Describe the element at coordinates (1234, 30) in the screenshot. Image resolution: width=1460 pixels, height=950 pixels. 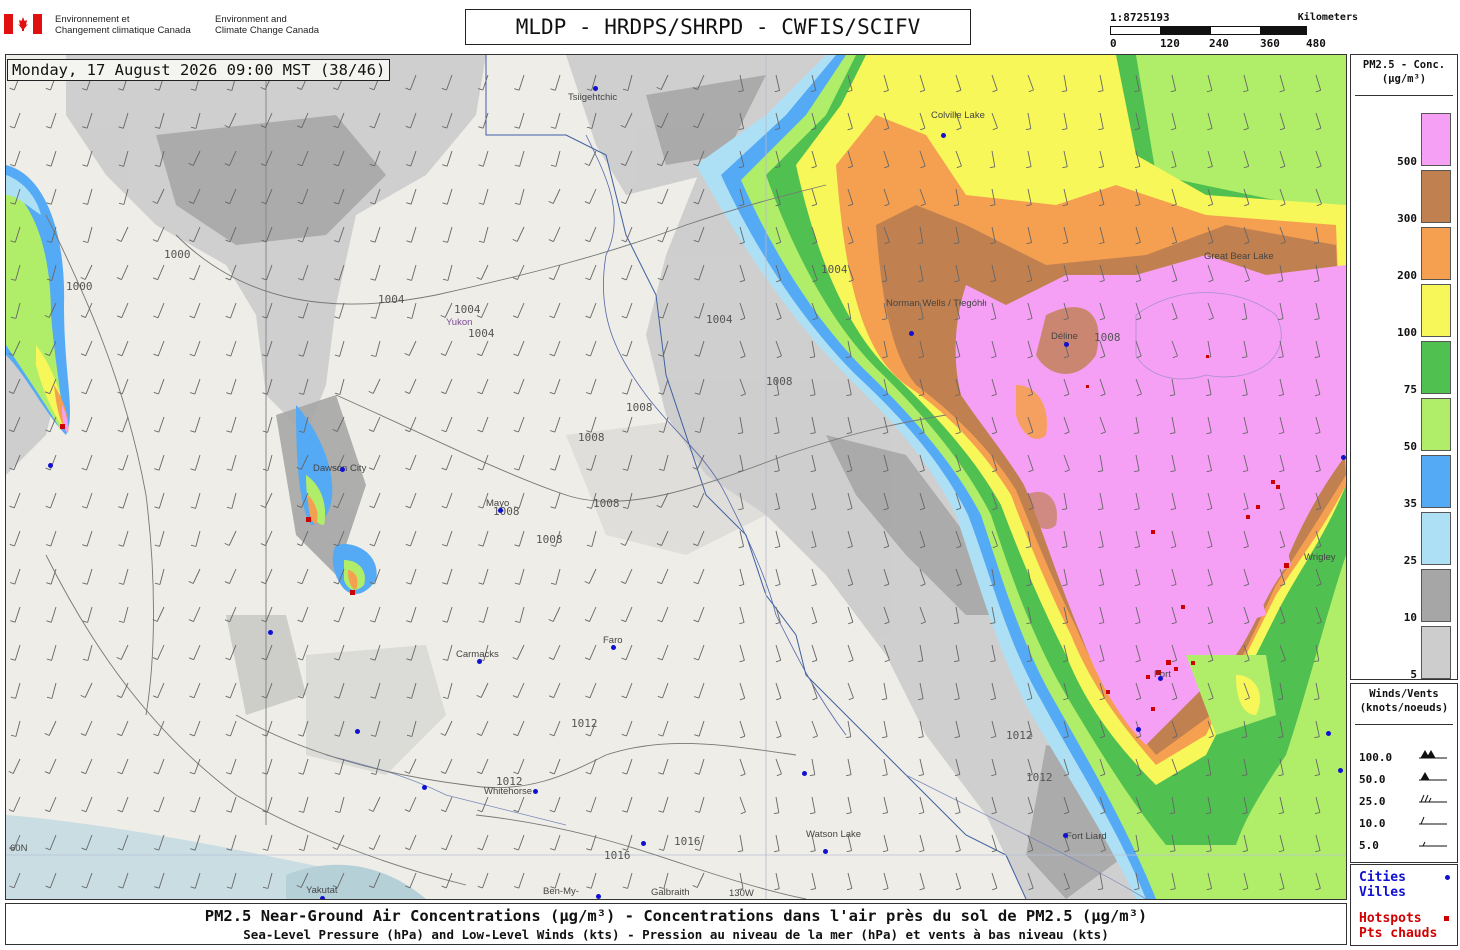
I see `scale-bar: 1:8725193 Kilometers 0 120 240 360 480` at that location.